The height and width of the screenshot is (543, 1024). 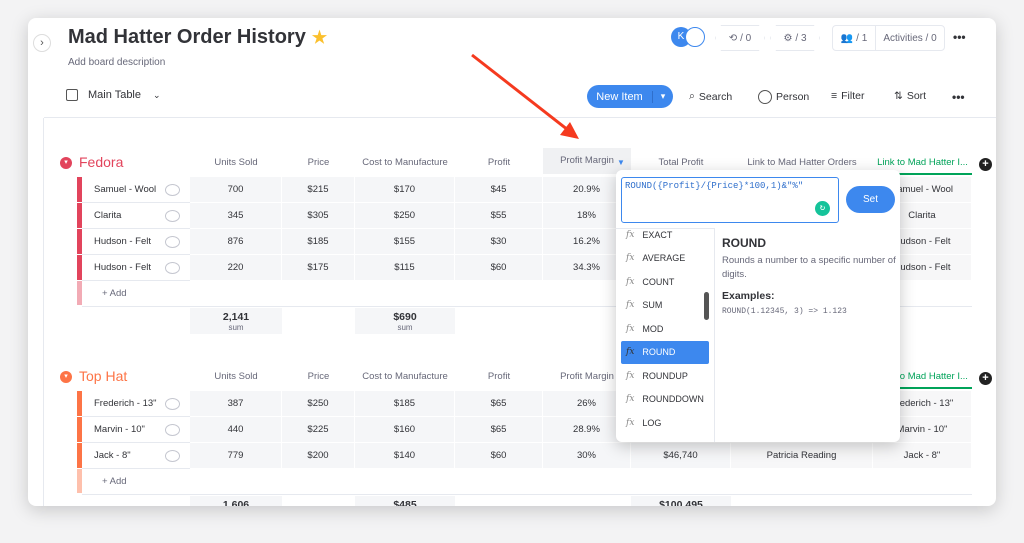 I want to click on arrow-shaft, so click(x=520, y=92).